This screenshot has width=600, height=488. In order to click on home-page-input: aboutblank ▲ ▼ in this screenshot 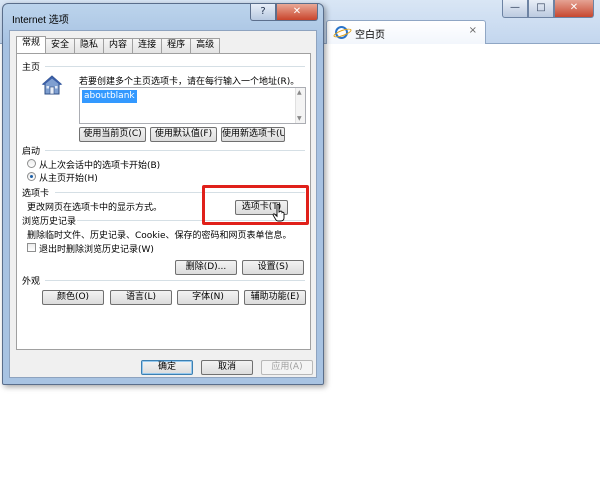, I will do `click(192, 105)`.